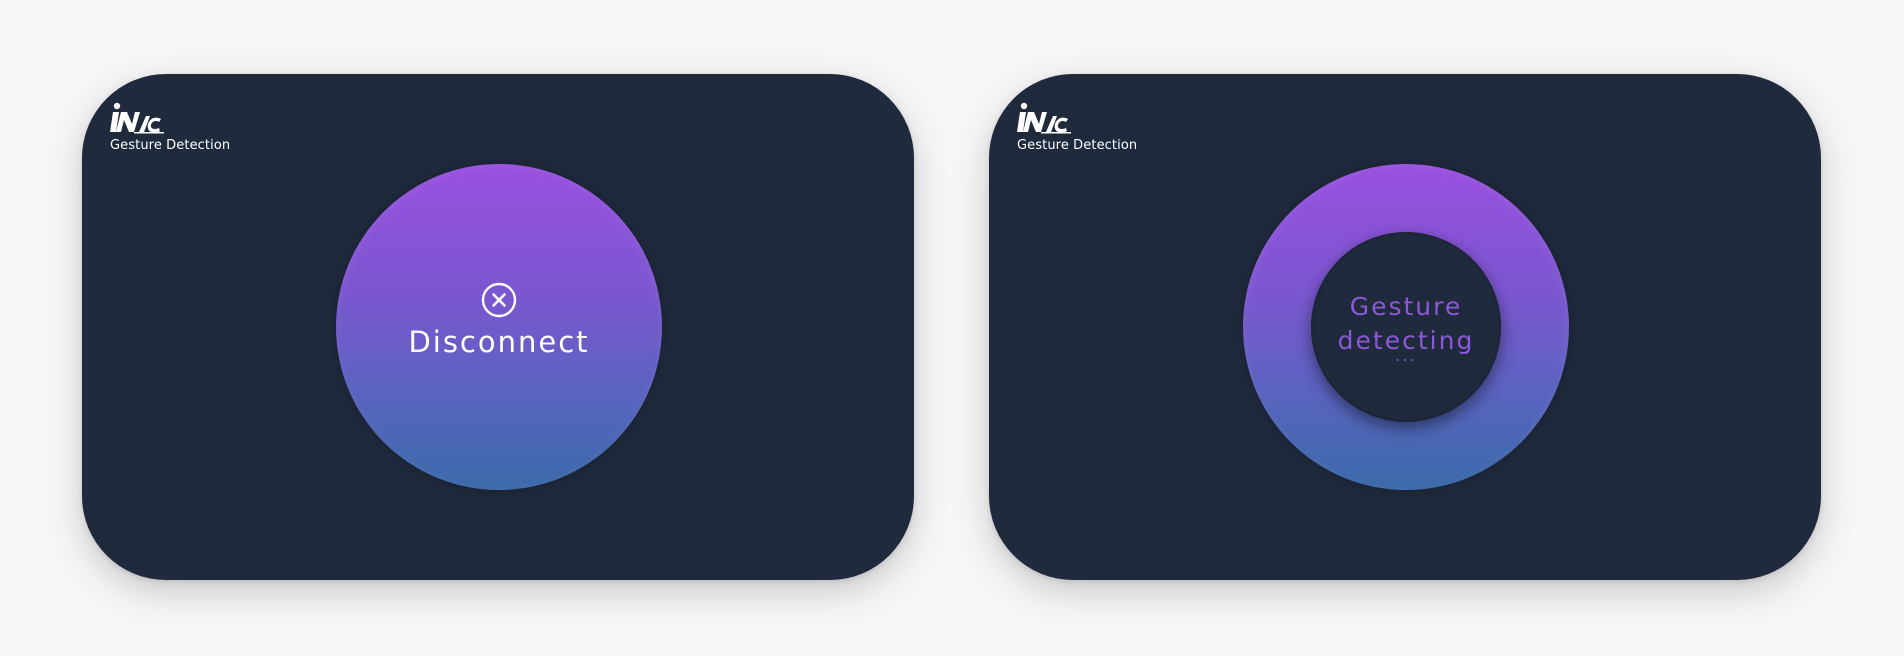 Image resolution: width=1904 pixels, height=656 pixels. I want to click on close-circle-icon, so click(499, 300).